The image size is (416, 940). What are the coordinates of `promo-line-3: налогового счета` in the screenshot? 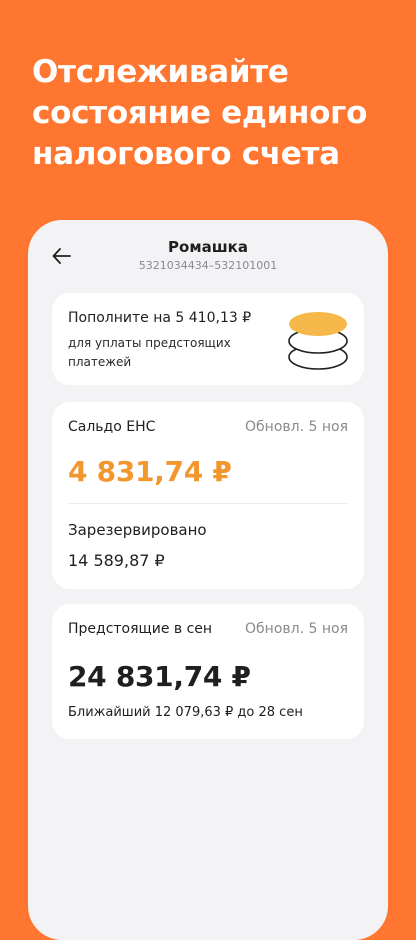 It's located at (186, 154).